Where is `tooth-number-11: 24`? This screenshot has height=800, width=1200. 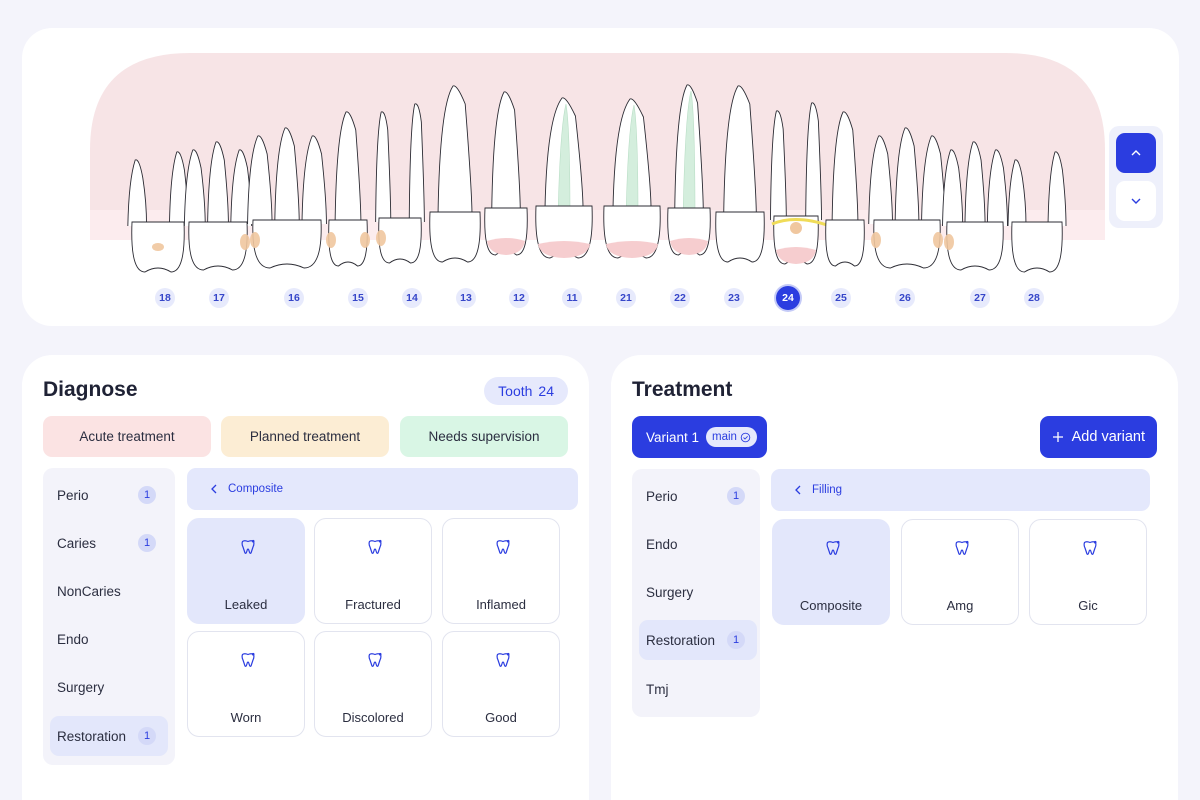
tooth-number-11: 24 is located at coordinates (788, 298).